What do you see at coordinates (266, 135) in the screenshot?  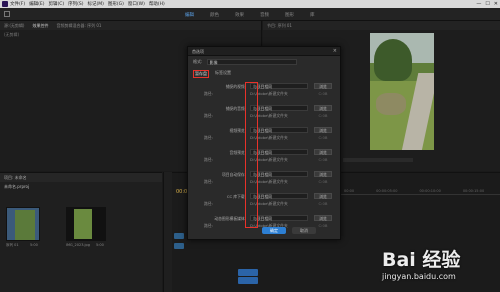 I see `setting-video-previews: 视频预览: 与项目相同 浏览 路径: D:\Adobe\新建文件夹 C:0B` at bounding box center [266, 135].